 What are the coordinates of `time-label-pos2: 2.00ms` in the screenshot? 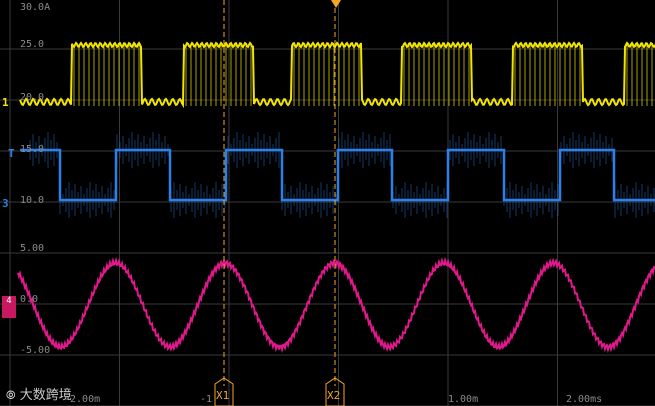 It's located at (584, 399).